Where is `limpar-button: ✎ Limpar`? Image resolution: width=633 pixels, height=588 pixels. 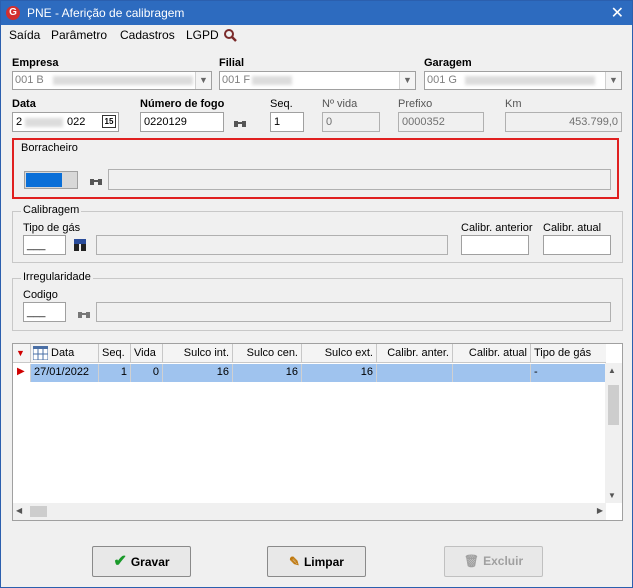
limpar-button: ✎ Limpar is located at coordinates (316, 561).